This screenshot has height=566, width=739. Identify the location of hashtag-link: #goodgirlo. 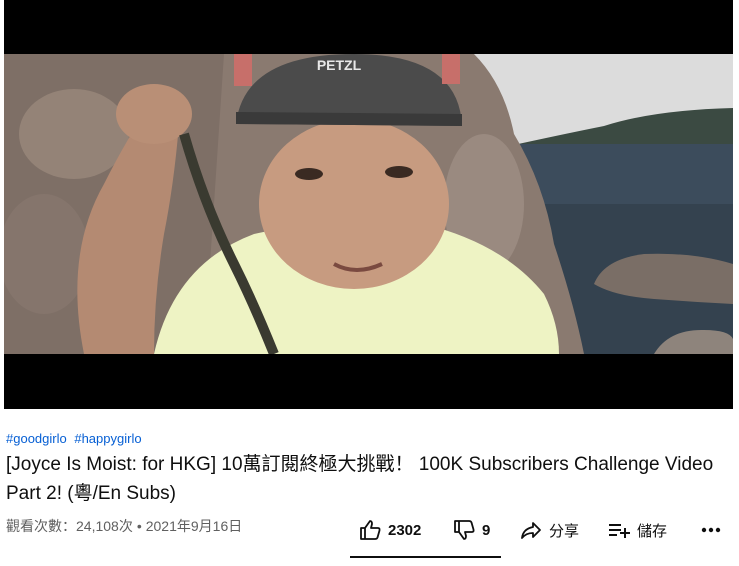
(36, 438).